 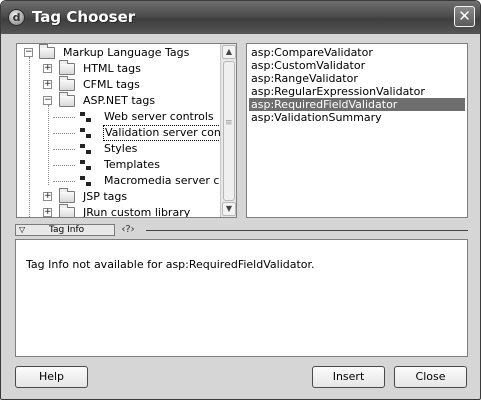 I want to click on insert-button: Insert, so click(x=348, y=377).